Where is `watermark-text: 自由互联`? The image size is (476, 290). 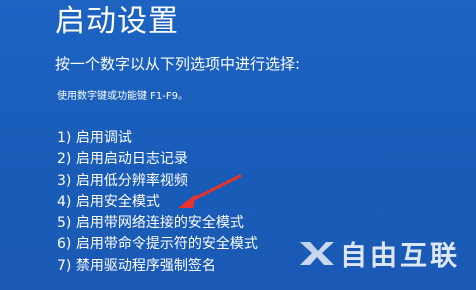 watermark-text: 自由互联 is located at coordinates (400, 256).